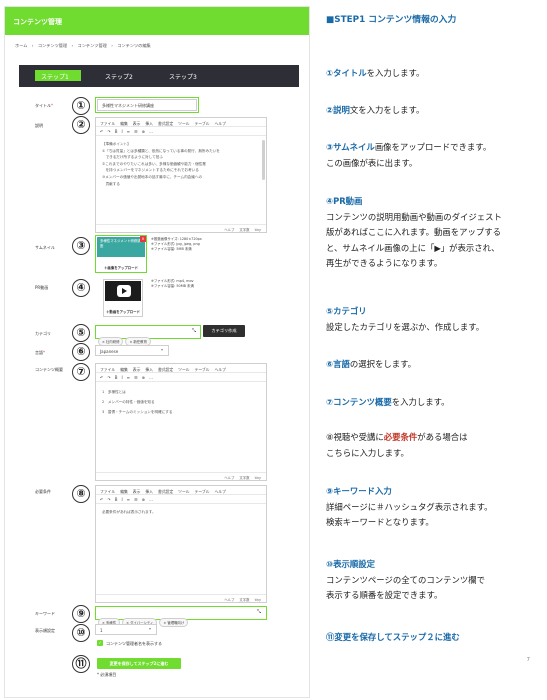 Image resolution: width=547 pixels, height=700 pixels. Describe the element at coordinates (136, 131) in the screenshot. I see `list-icon: ☰` at that location.